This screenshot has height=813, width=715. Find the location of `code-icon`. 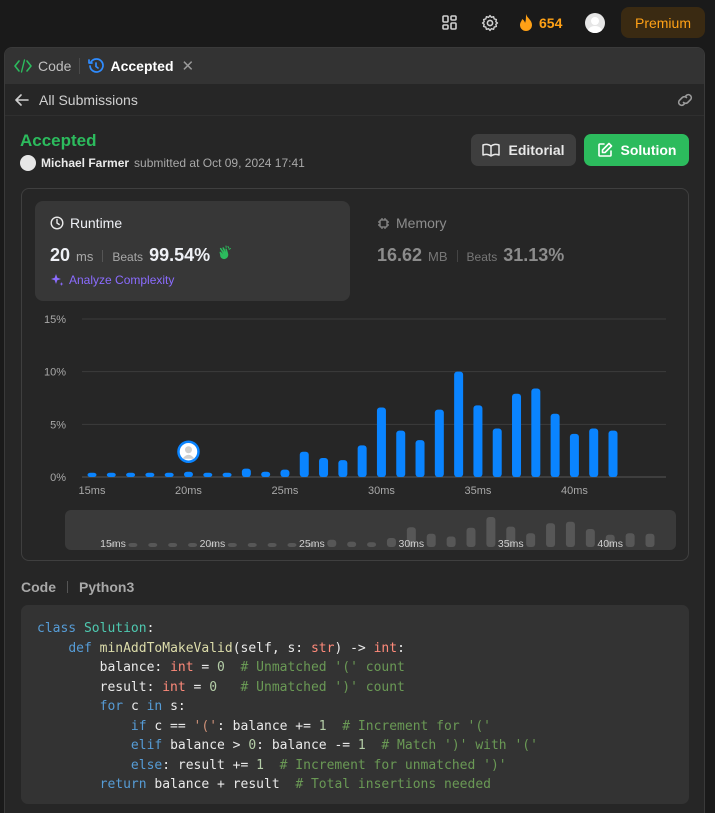

code-icon is located at coordinates (23, 66).